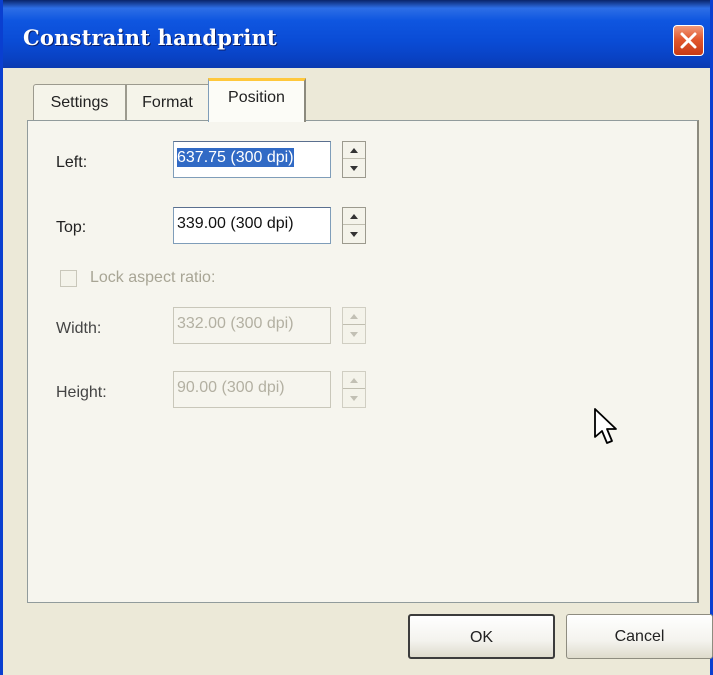  Describe the element at coordinates (150, 37) in the screenshot. I see `window-title: Constraint handprint` at that location.